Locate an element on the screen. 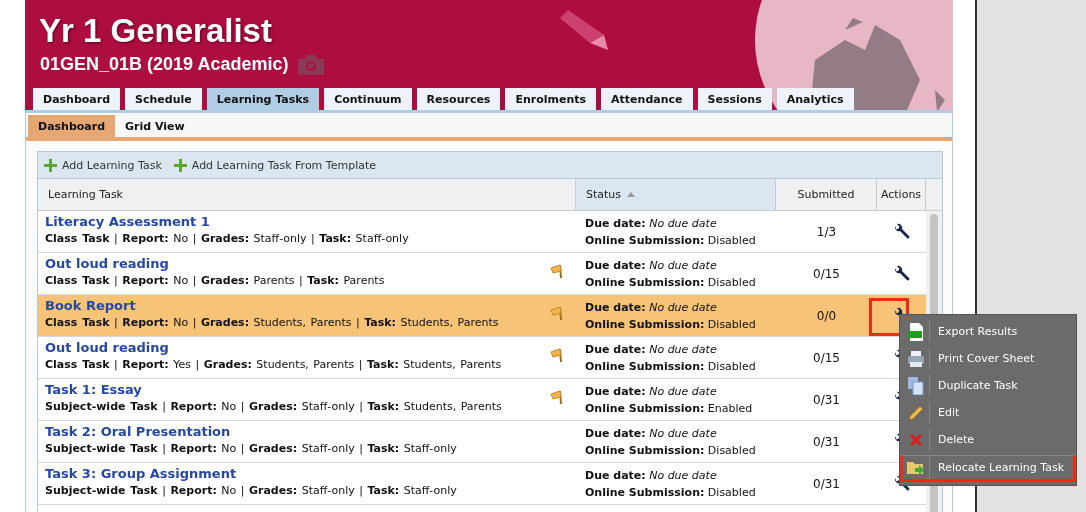  task-link: Task 3: Group Assignment is located at coordinates (141, 473).